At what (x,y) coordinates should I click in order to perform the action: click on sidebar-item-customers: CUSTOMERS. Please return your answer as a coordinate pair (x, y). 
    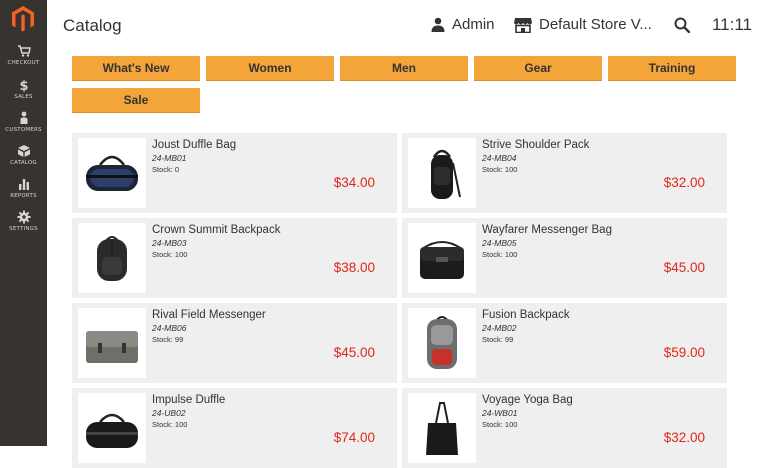
    Looking at the image, I should click on (23, 127).